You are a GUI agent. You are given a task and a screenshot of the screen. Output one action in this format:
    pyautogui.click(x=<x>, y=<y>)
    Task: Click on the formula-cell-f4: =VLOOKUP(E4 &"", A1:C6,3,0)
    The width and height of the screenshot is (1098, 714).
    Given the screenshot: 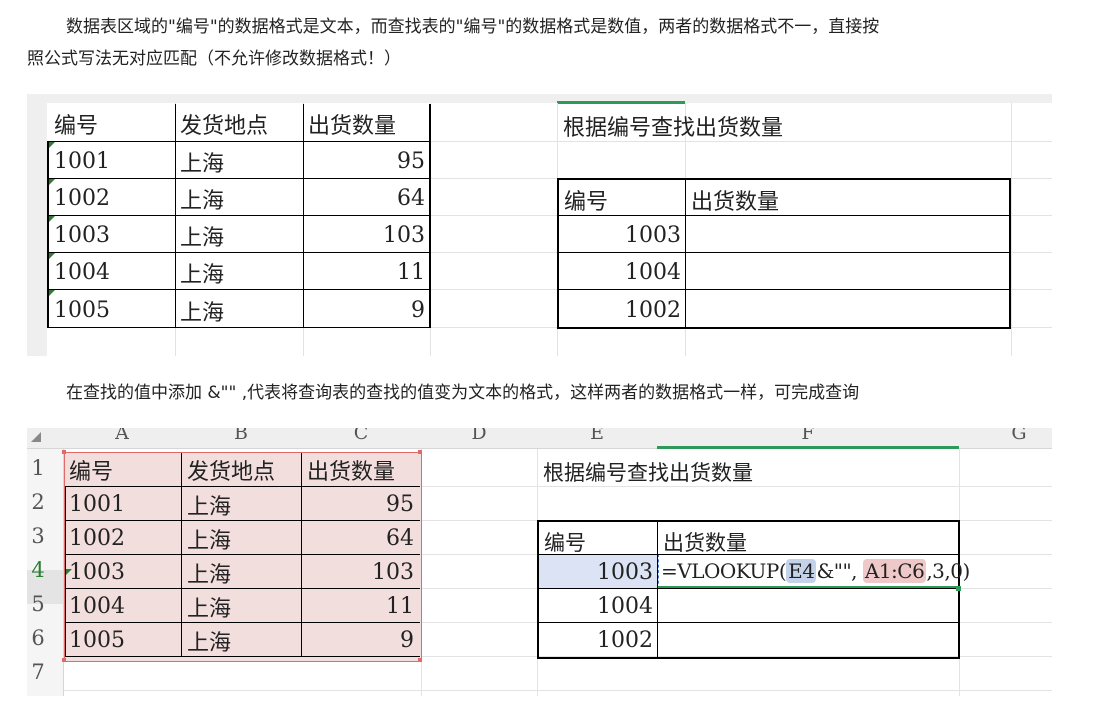 What is the action you would take?
    pyautogui.click(x=814, y=571)
    